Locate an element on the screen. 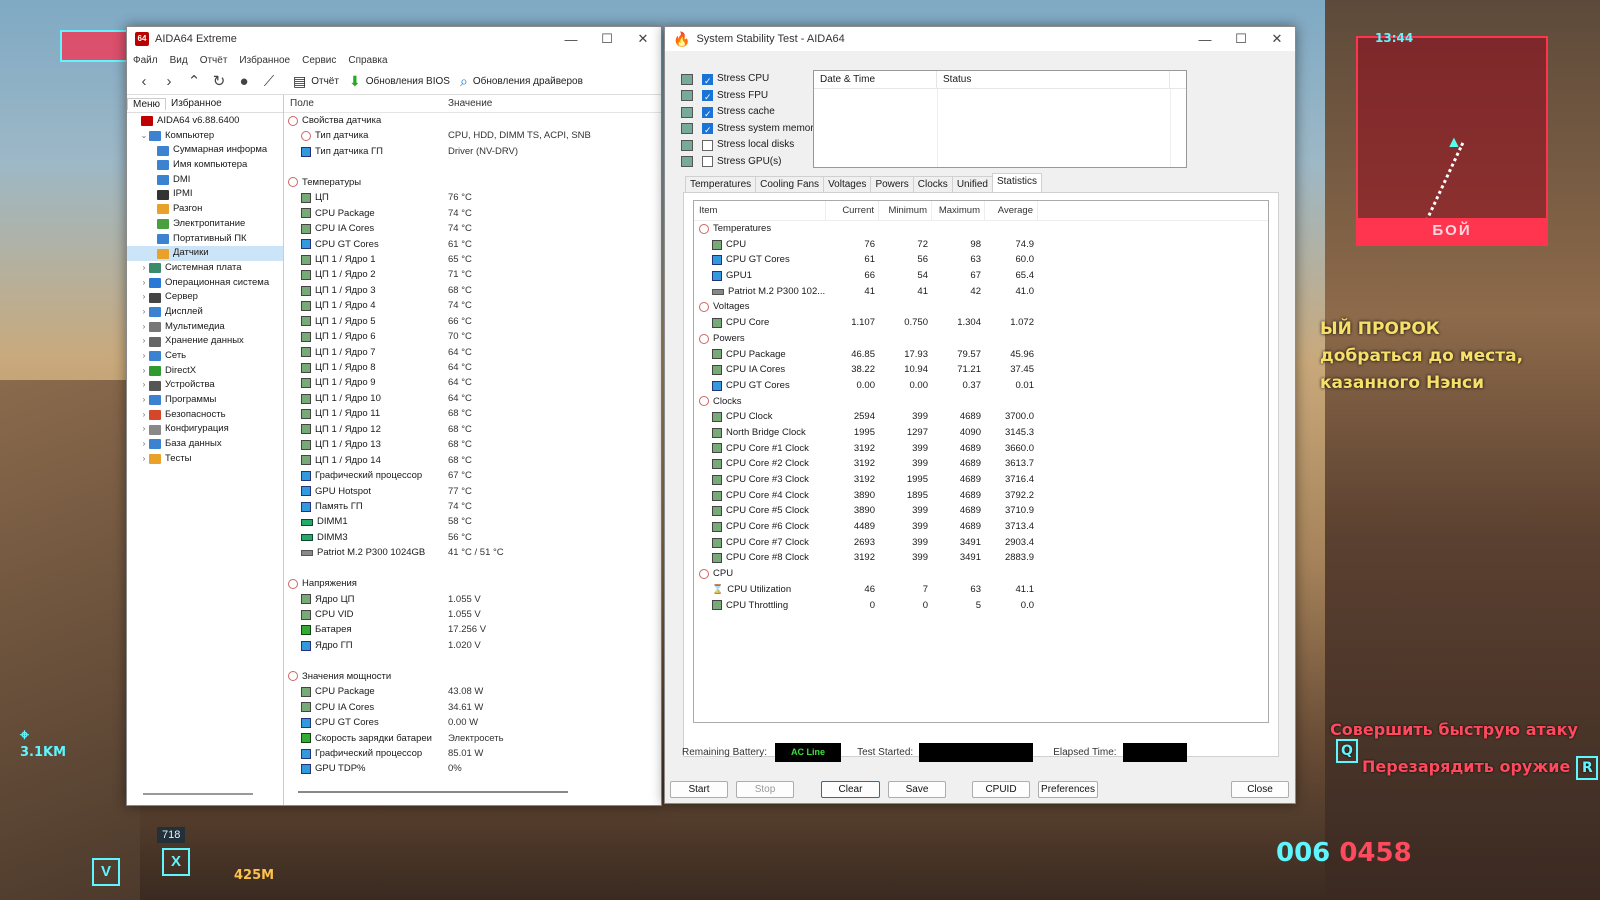 The image size is (1600, 900). tree-item: › Программы is located at coordinates (205, 400).